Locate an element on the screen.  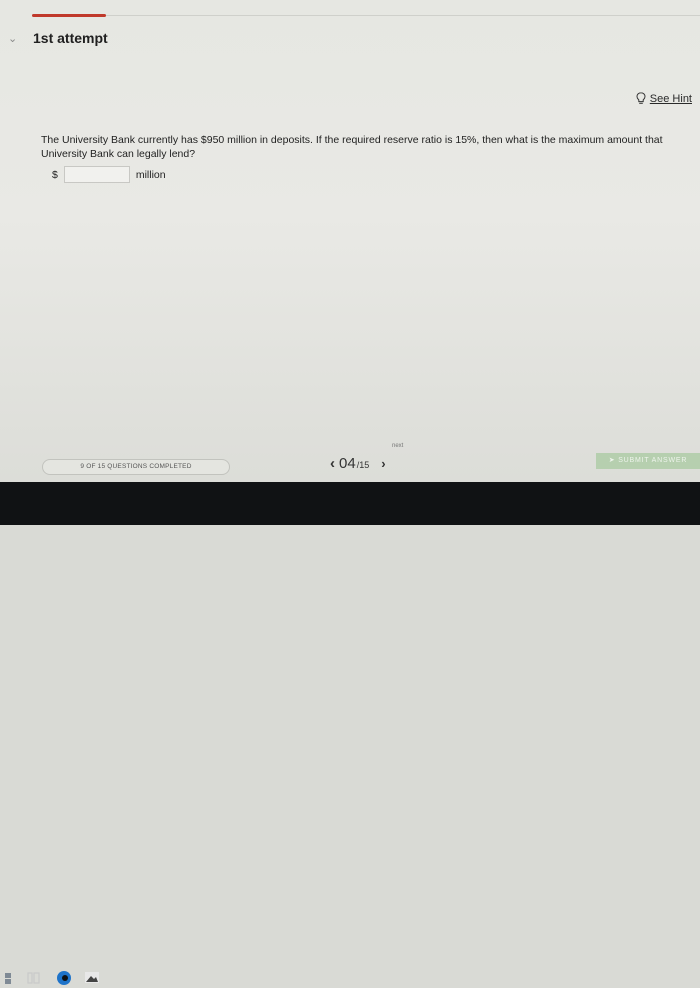
next-tooltip: next is located at coordinates (398, 446).